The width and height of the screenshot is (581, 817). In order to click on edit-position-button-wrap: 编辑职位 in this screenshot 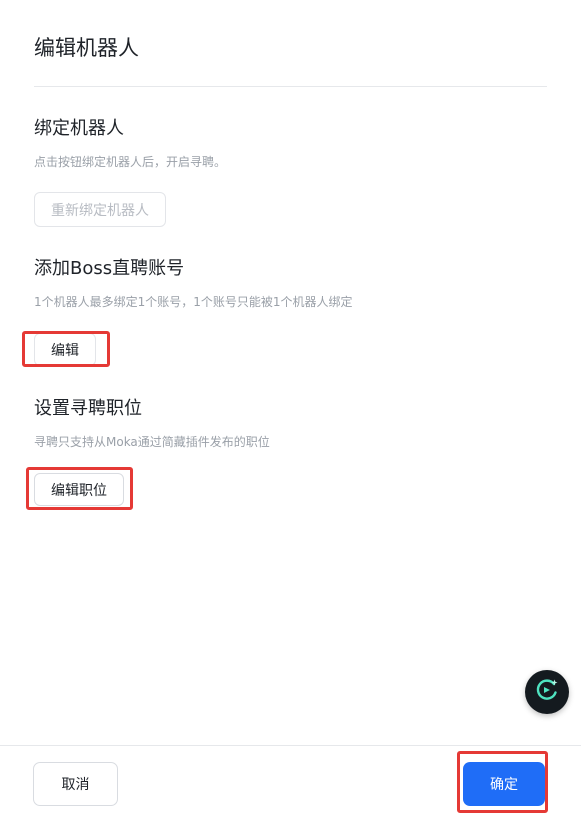, I will do `click(79, 489)`.